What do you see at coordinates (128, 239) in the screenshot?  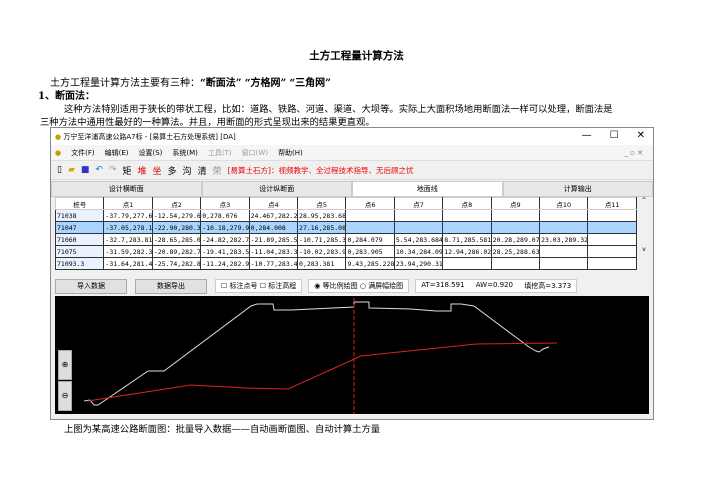 I see `table-cell: -32.7,283.81` at bounding box center [128, 239].